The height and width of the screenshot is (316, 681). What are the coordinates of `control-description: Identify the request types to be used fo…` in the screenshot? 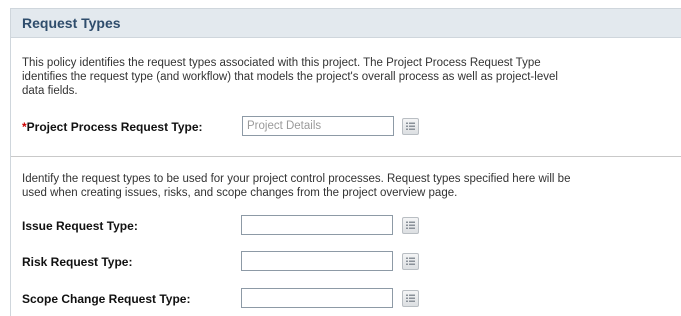 It's located at (347, 186).